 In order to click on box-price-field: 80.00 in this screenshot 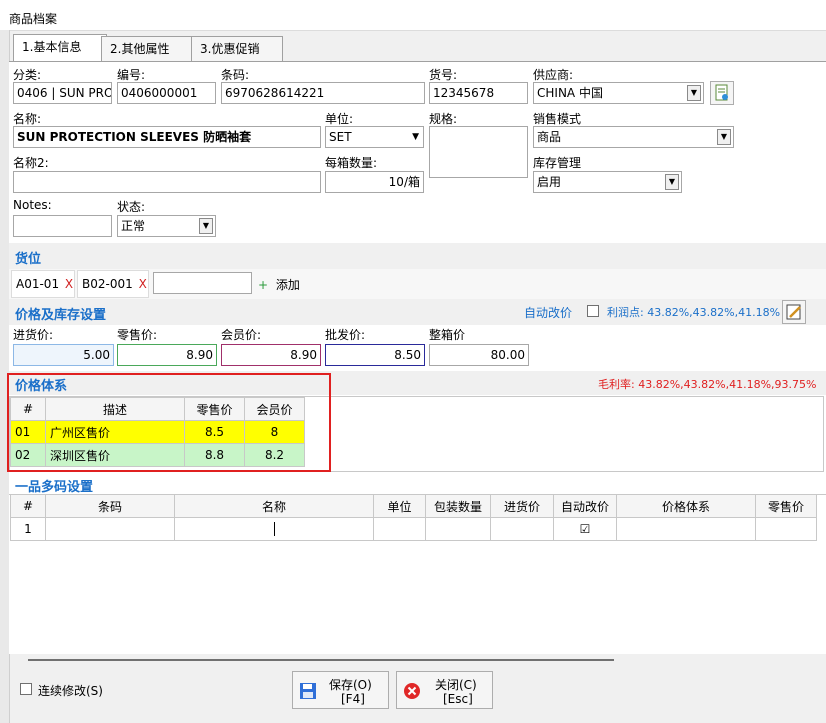, I will do `click(479, 355)`.